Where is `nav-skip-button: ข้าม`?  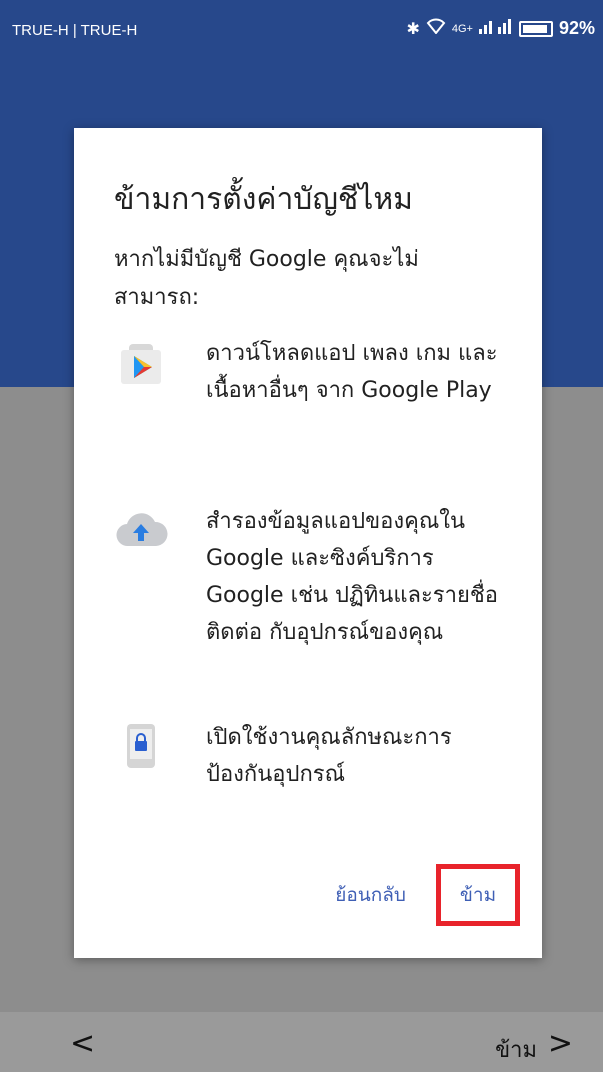 nav-skip-button: ข้าม is located at coordinates (516, 1049).